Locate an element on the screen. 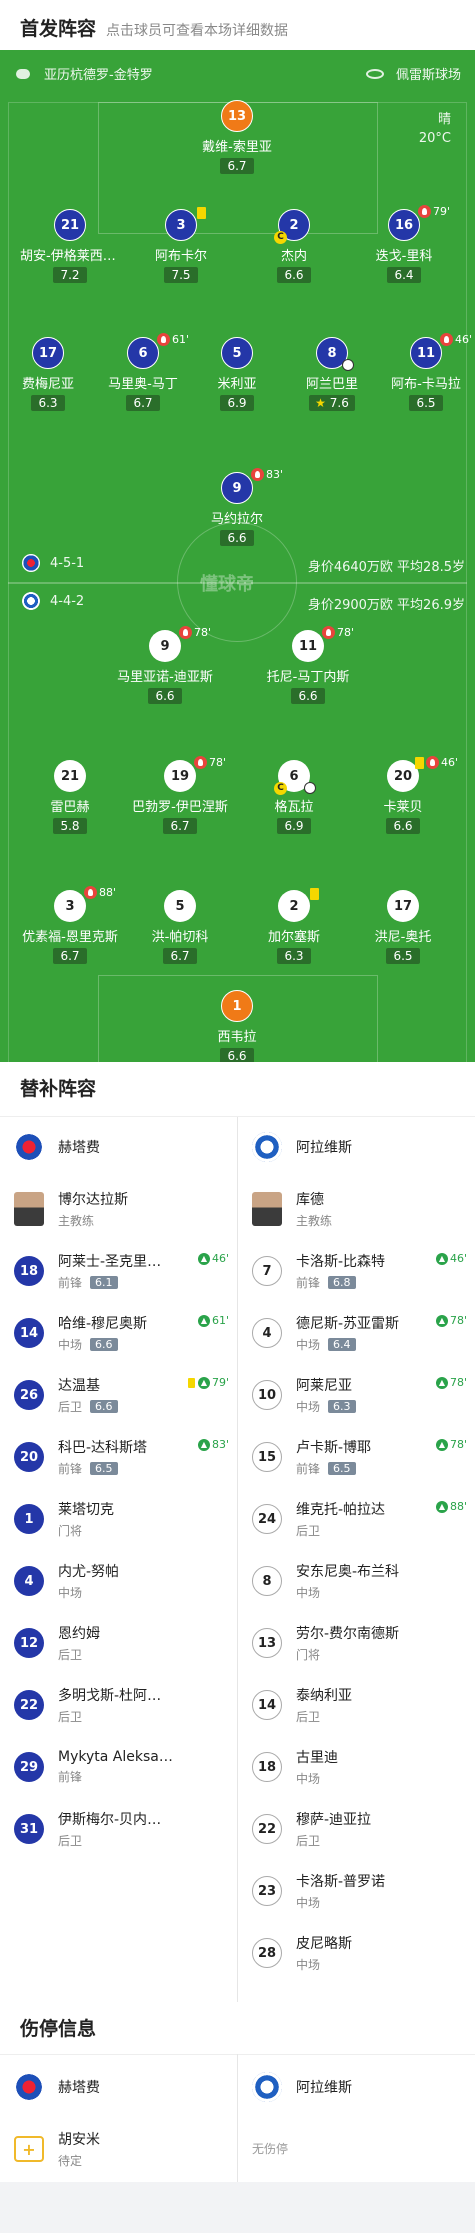 The height and width of the screenshot is (2233, 475). sub-position: 前锋 is located at coordinates (308, 1469).